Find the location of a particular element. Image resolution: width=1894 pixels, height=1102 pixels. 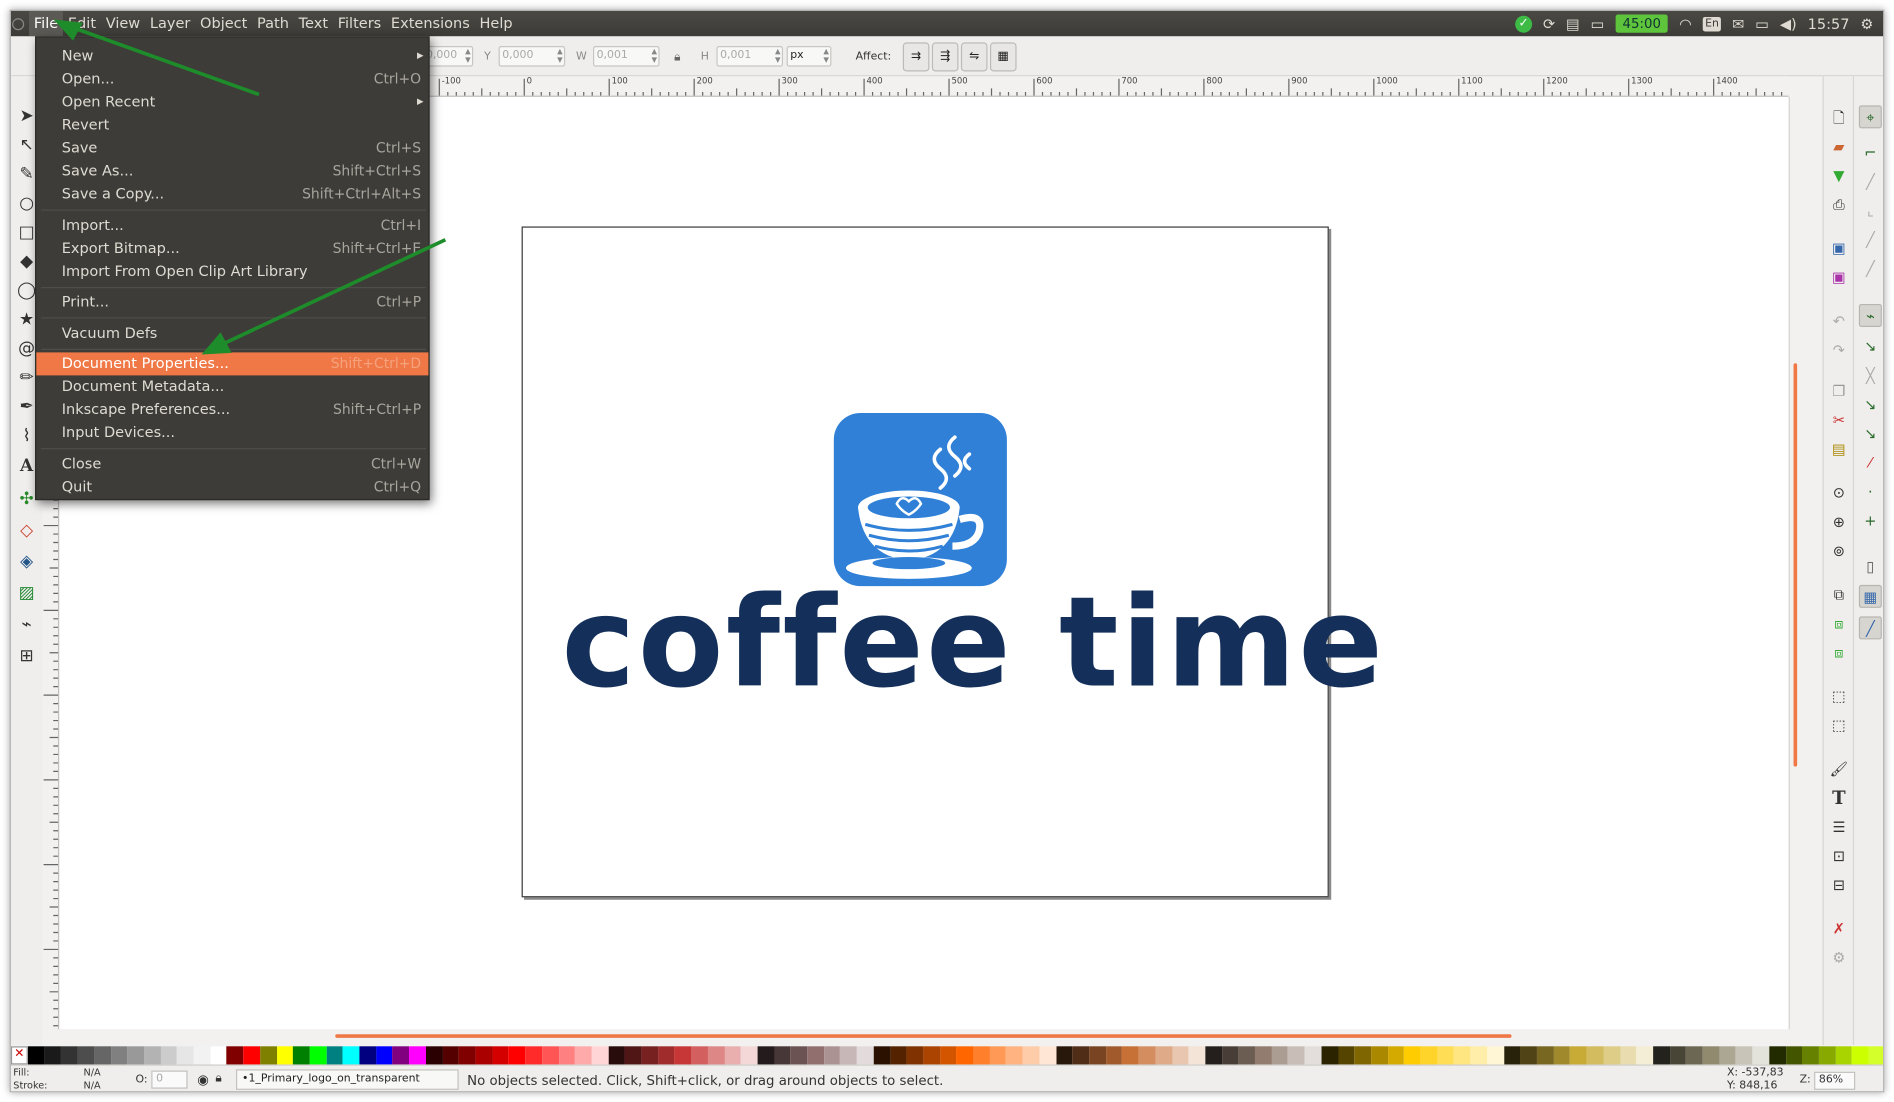

check-circle-icon: ✓ is located at coordinates (1524, 24).